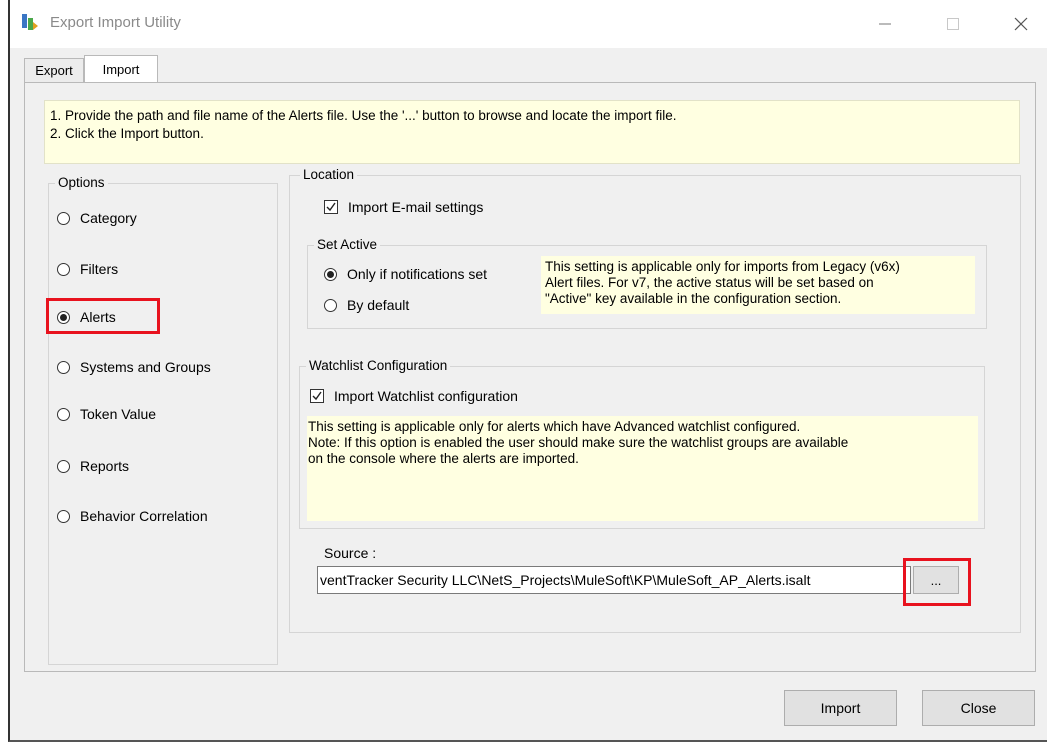  I want to click on option-filters: Filters, so click(87, 269).